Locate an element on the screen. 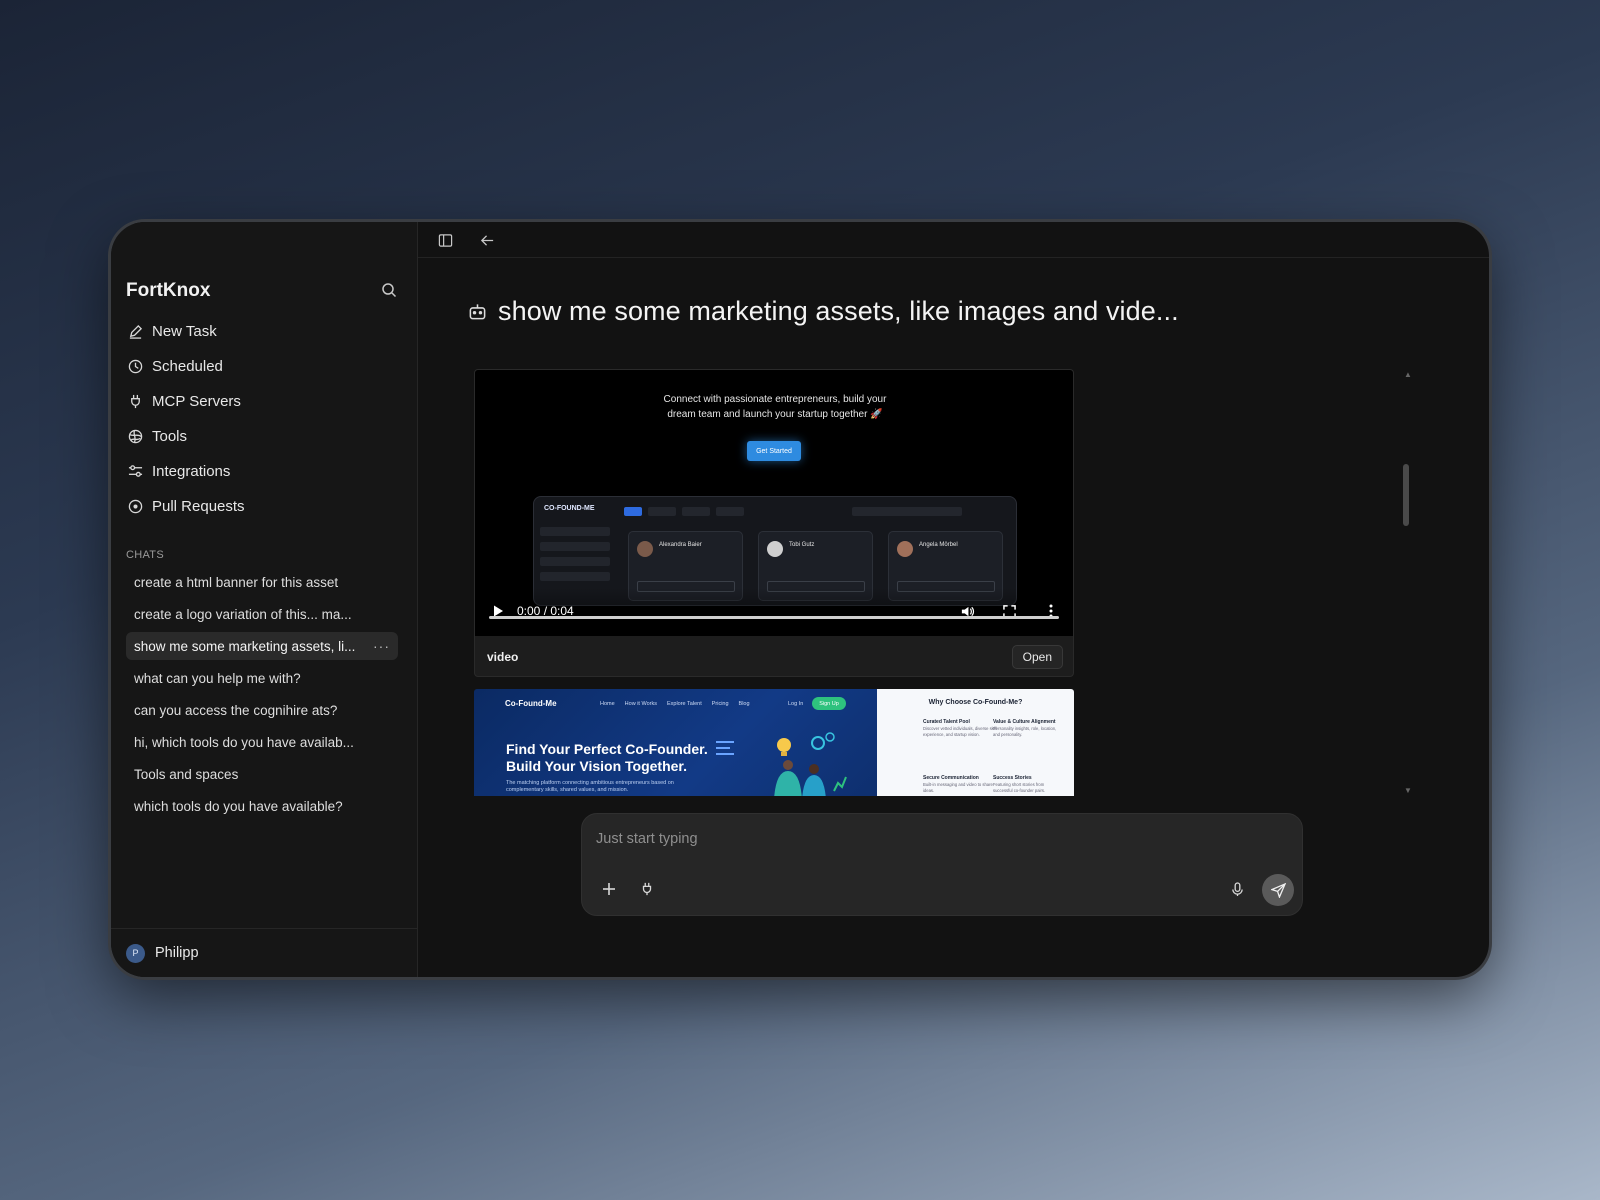 The width and height of the screenshot is (1600, 1200). banner-login: Log In is located at coordinates (796, 704).